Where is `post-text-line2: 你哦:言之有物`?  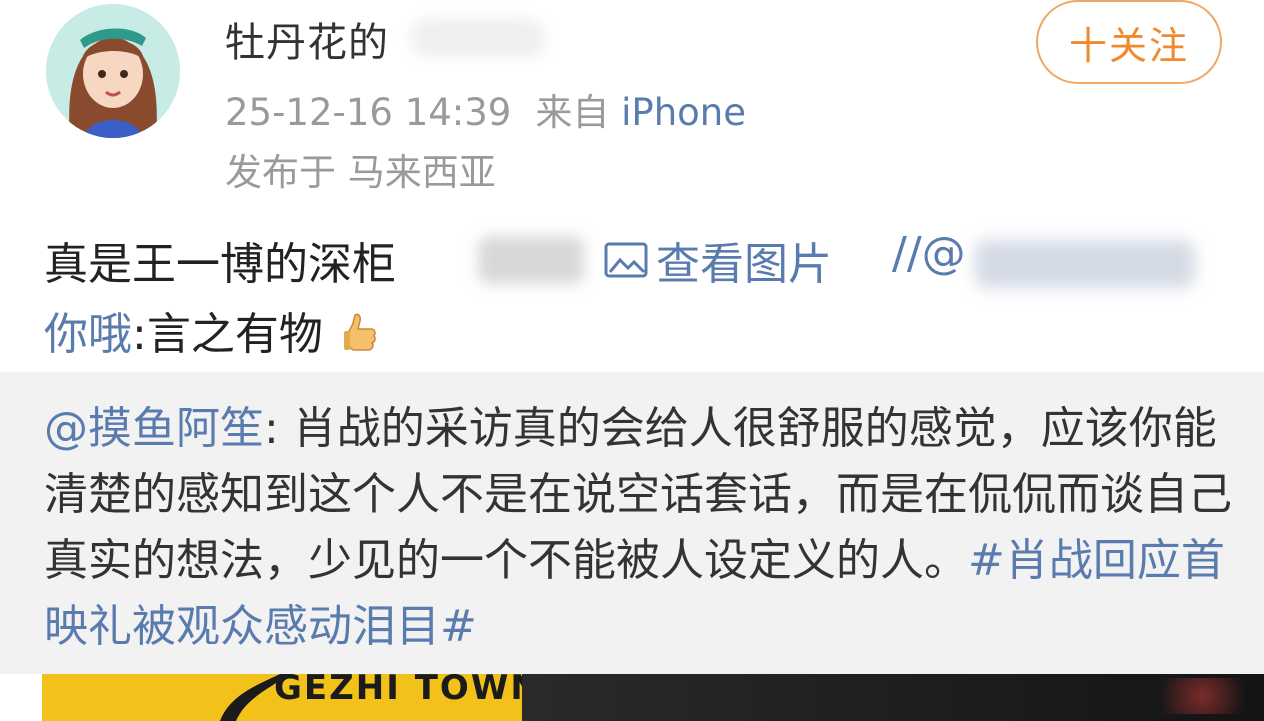 post-text-line2: 你哦:言之有物 is located at coordinates (210, 331).